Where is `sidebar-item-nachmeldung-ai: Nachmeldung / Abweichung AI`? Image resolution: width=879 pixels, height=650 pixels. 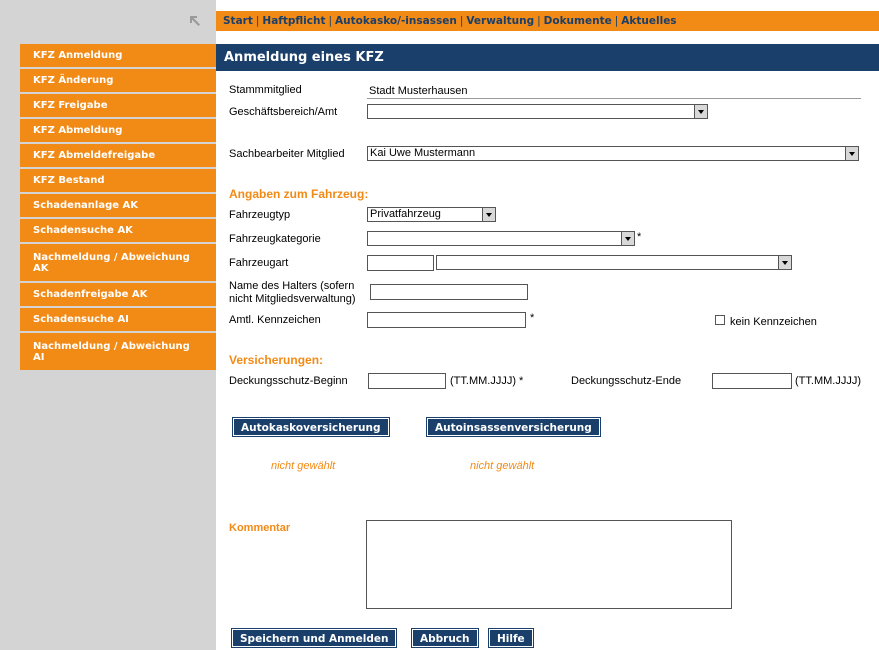 sidebar-item-nachmeldung-ai: Nachmeldung / Abweichung AI is located at coordinates (118, 351).